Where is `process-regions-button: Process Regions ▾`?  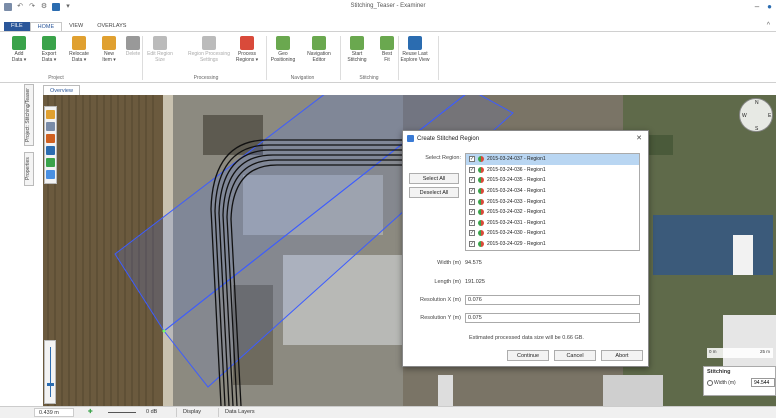
process-regions-button: Process Regions ▾ is located at coordinates (247, 49).